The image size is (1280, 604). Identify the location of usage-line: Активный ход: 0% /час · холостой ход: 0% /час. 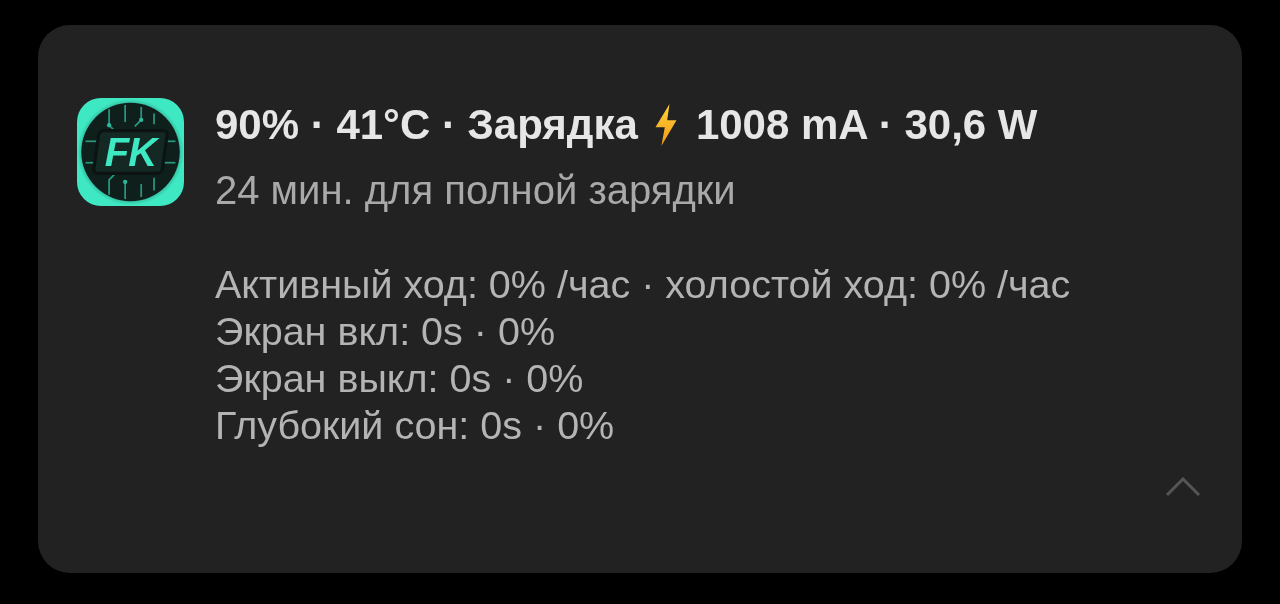
(643, 284).